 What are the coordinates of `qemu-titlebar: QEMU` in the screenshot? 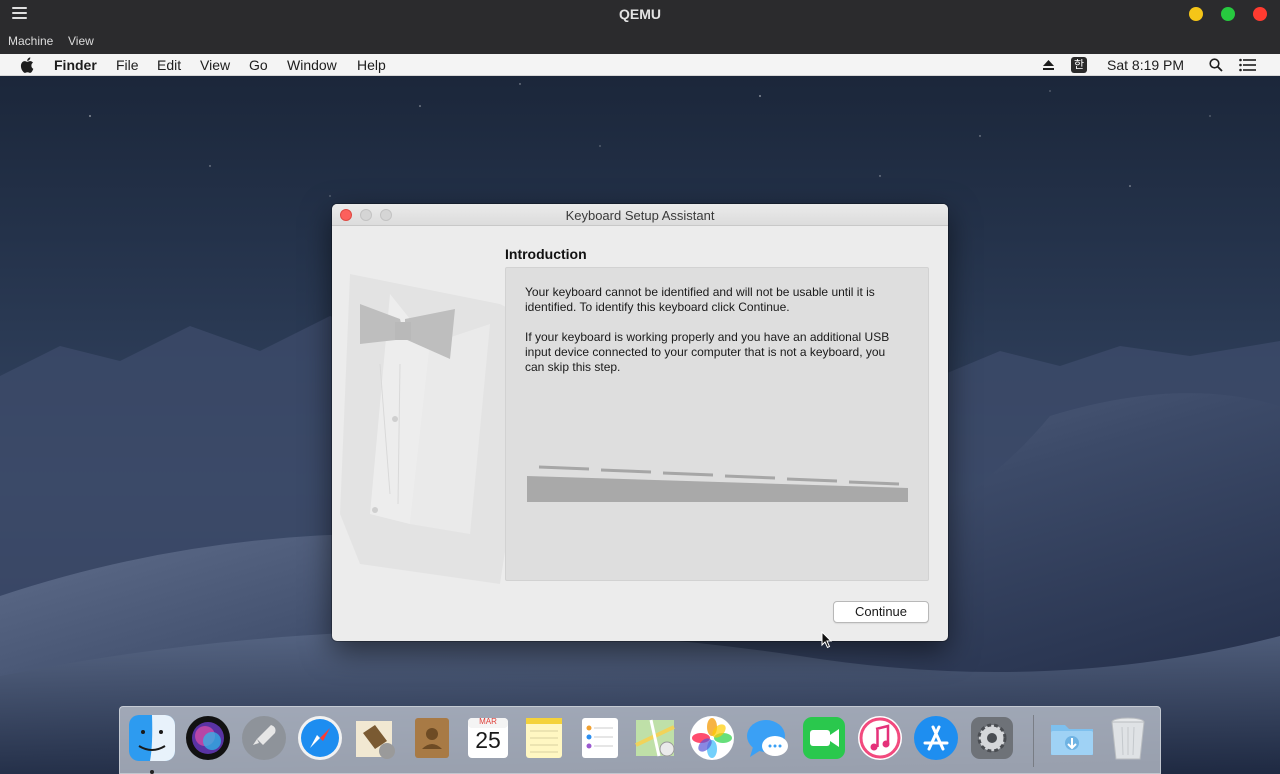 It's located at (640, 14).